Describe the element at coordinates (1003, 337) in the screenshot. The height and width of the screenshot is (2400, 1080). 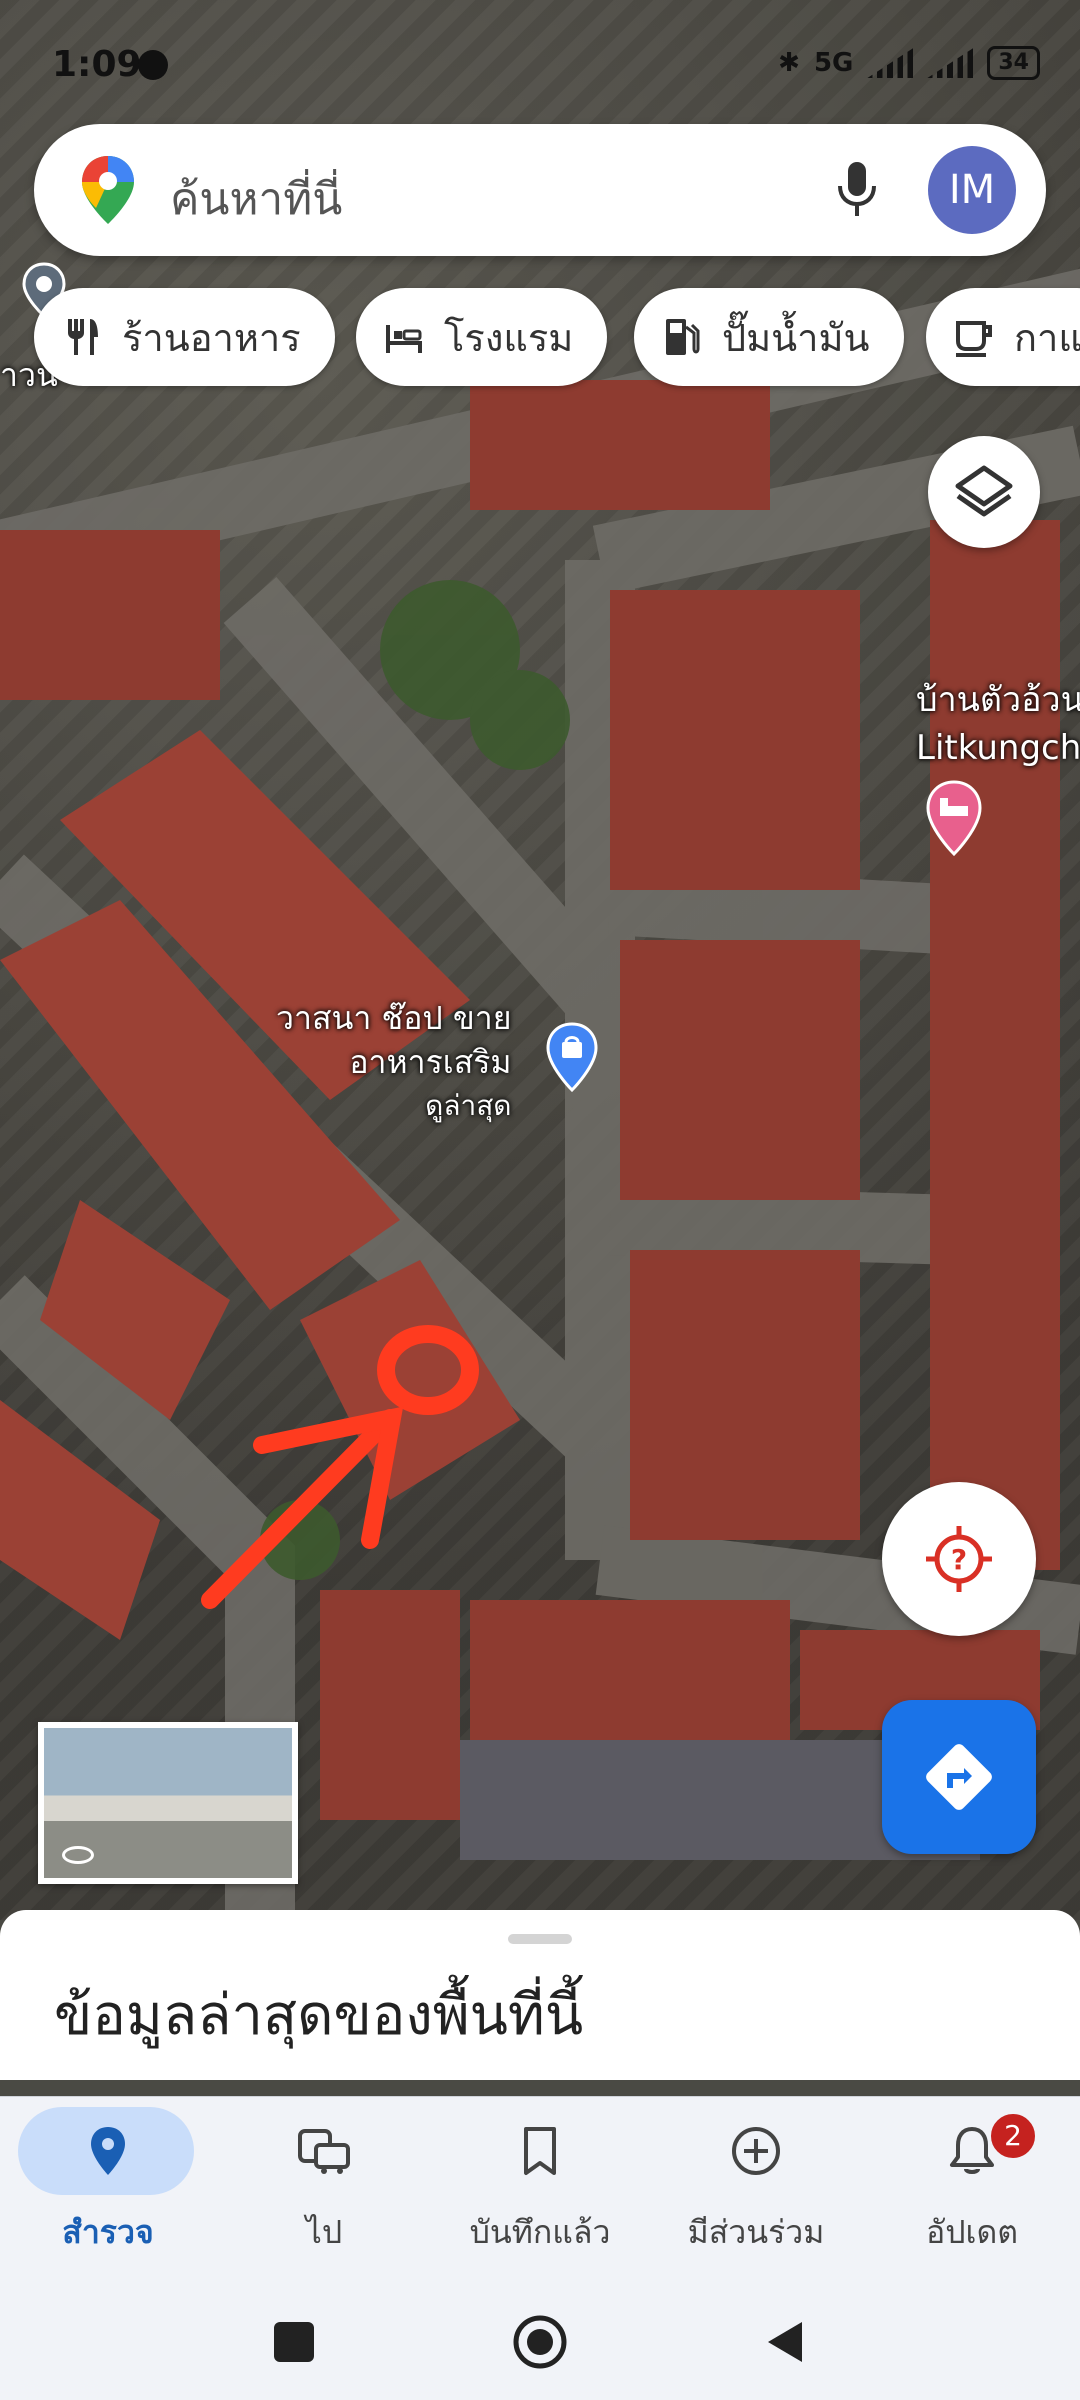
I see `chip-coffee: กาแ` at that location.